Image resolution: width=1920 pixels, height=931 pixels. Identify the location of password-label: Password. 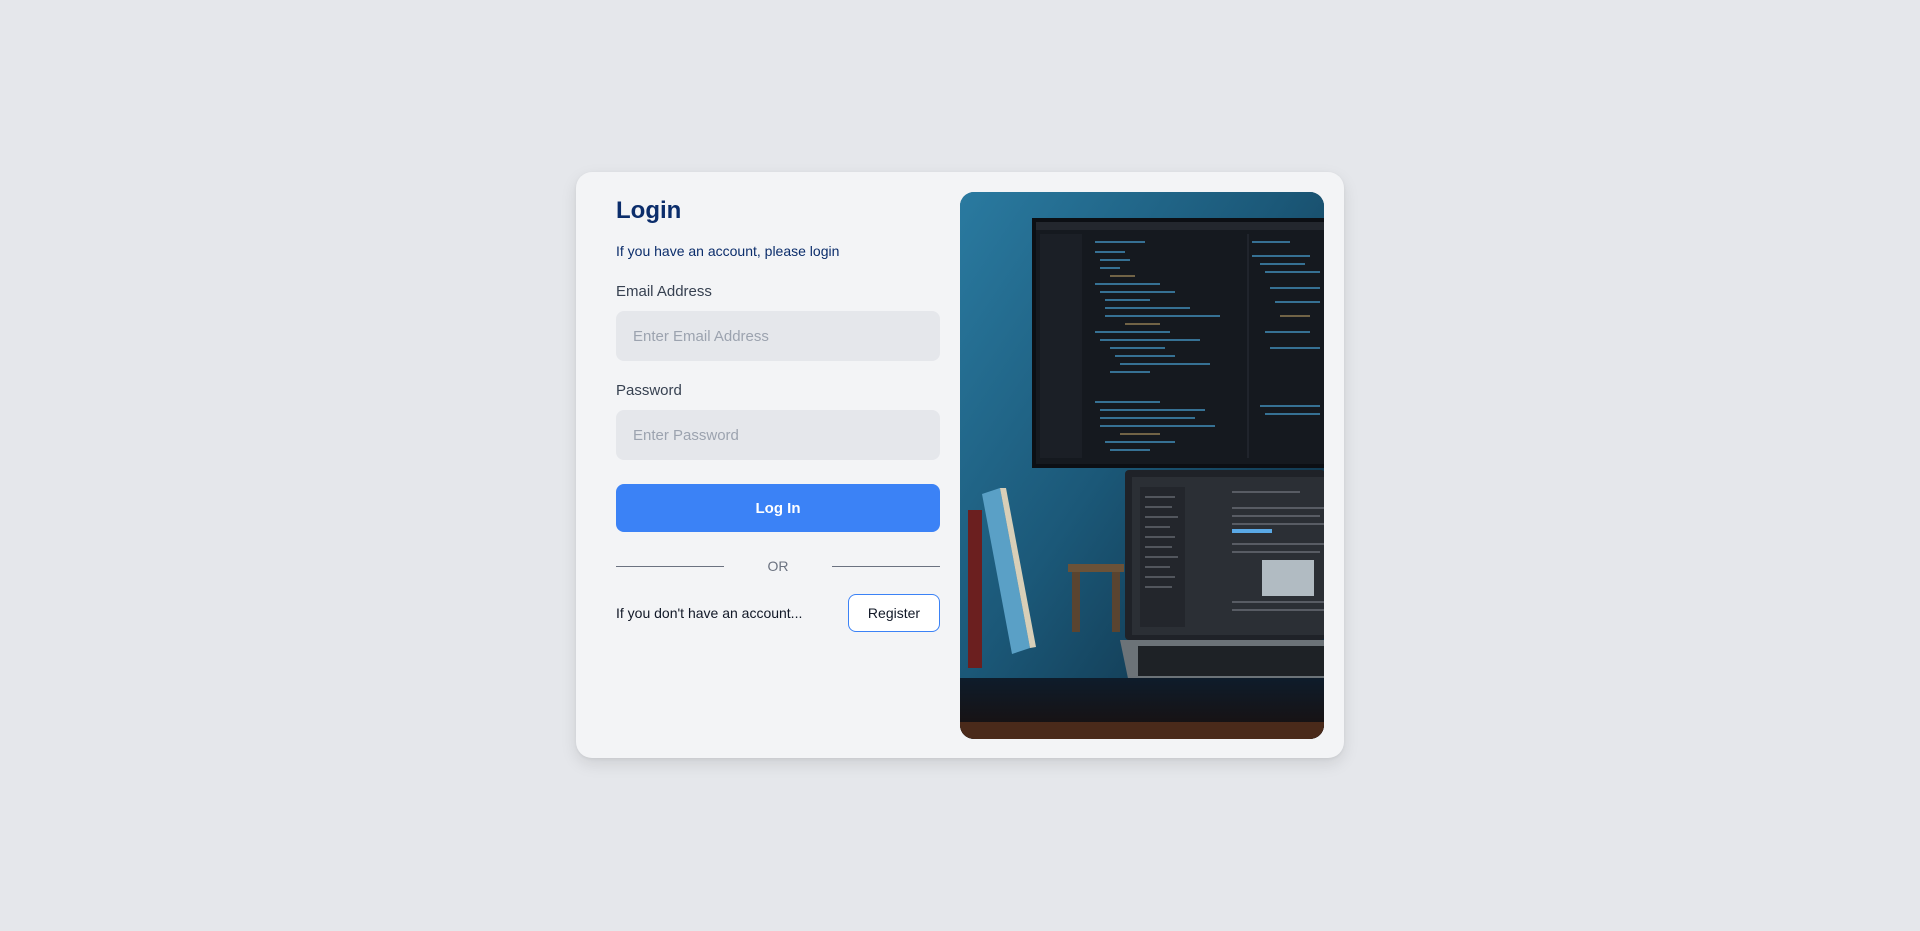
(649, 390).